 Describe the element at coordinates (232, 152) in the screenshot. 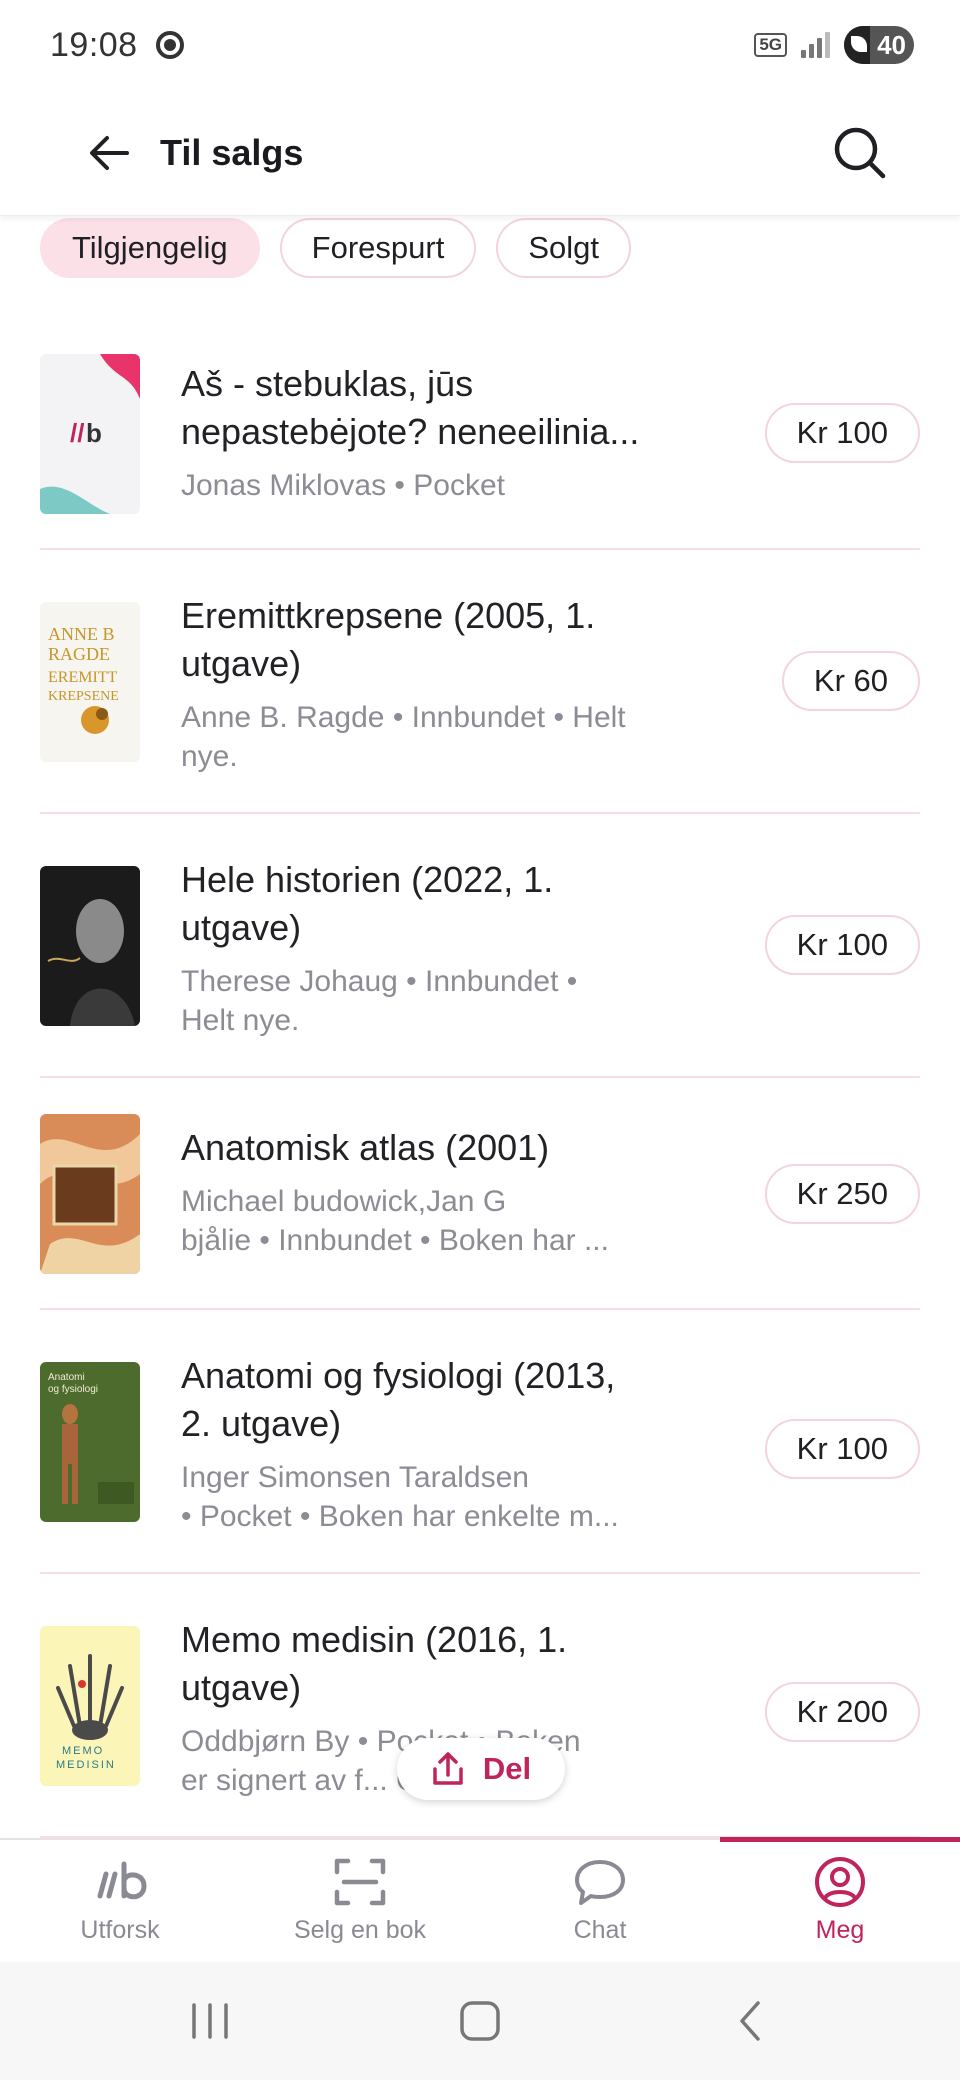

I see `page-title: Til salgs` at that location.